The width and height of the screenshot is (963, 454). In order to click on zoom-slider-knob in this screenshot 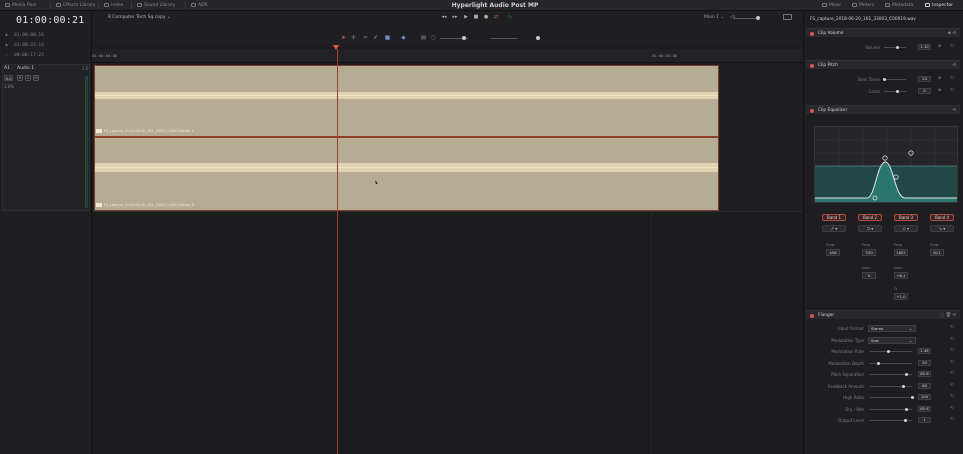, I will do `click(464, 38)`.